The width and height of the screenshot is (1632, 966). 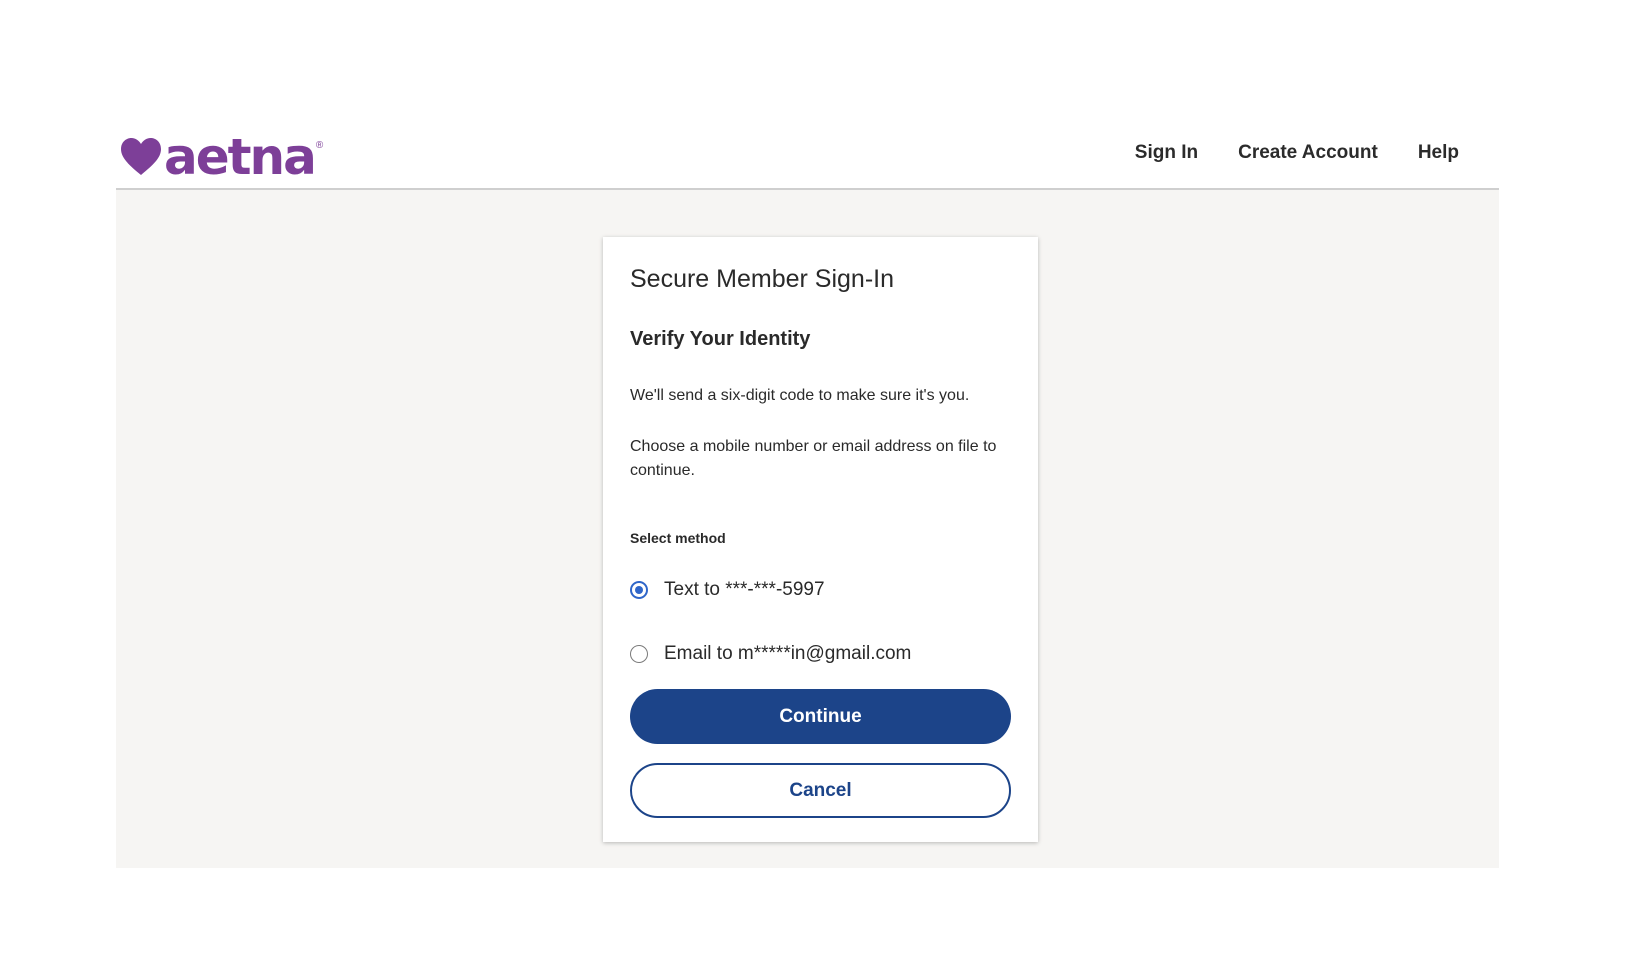 I want to click on nav-sign-in-link: Sign In, so click(x=1166, y=153).